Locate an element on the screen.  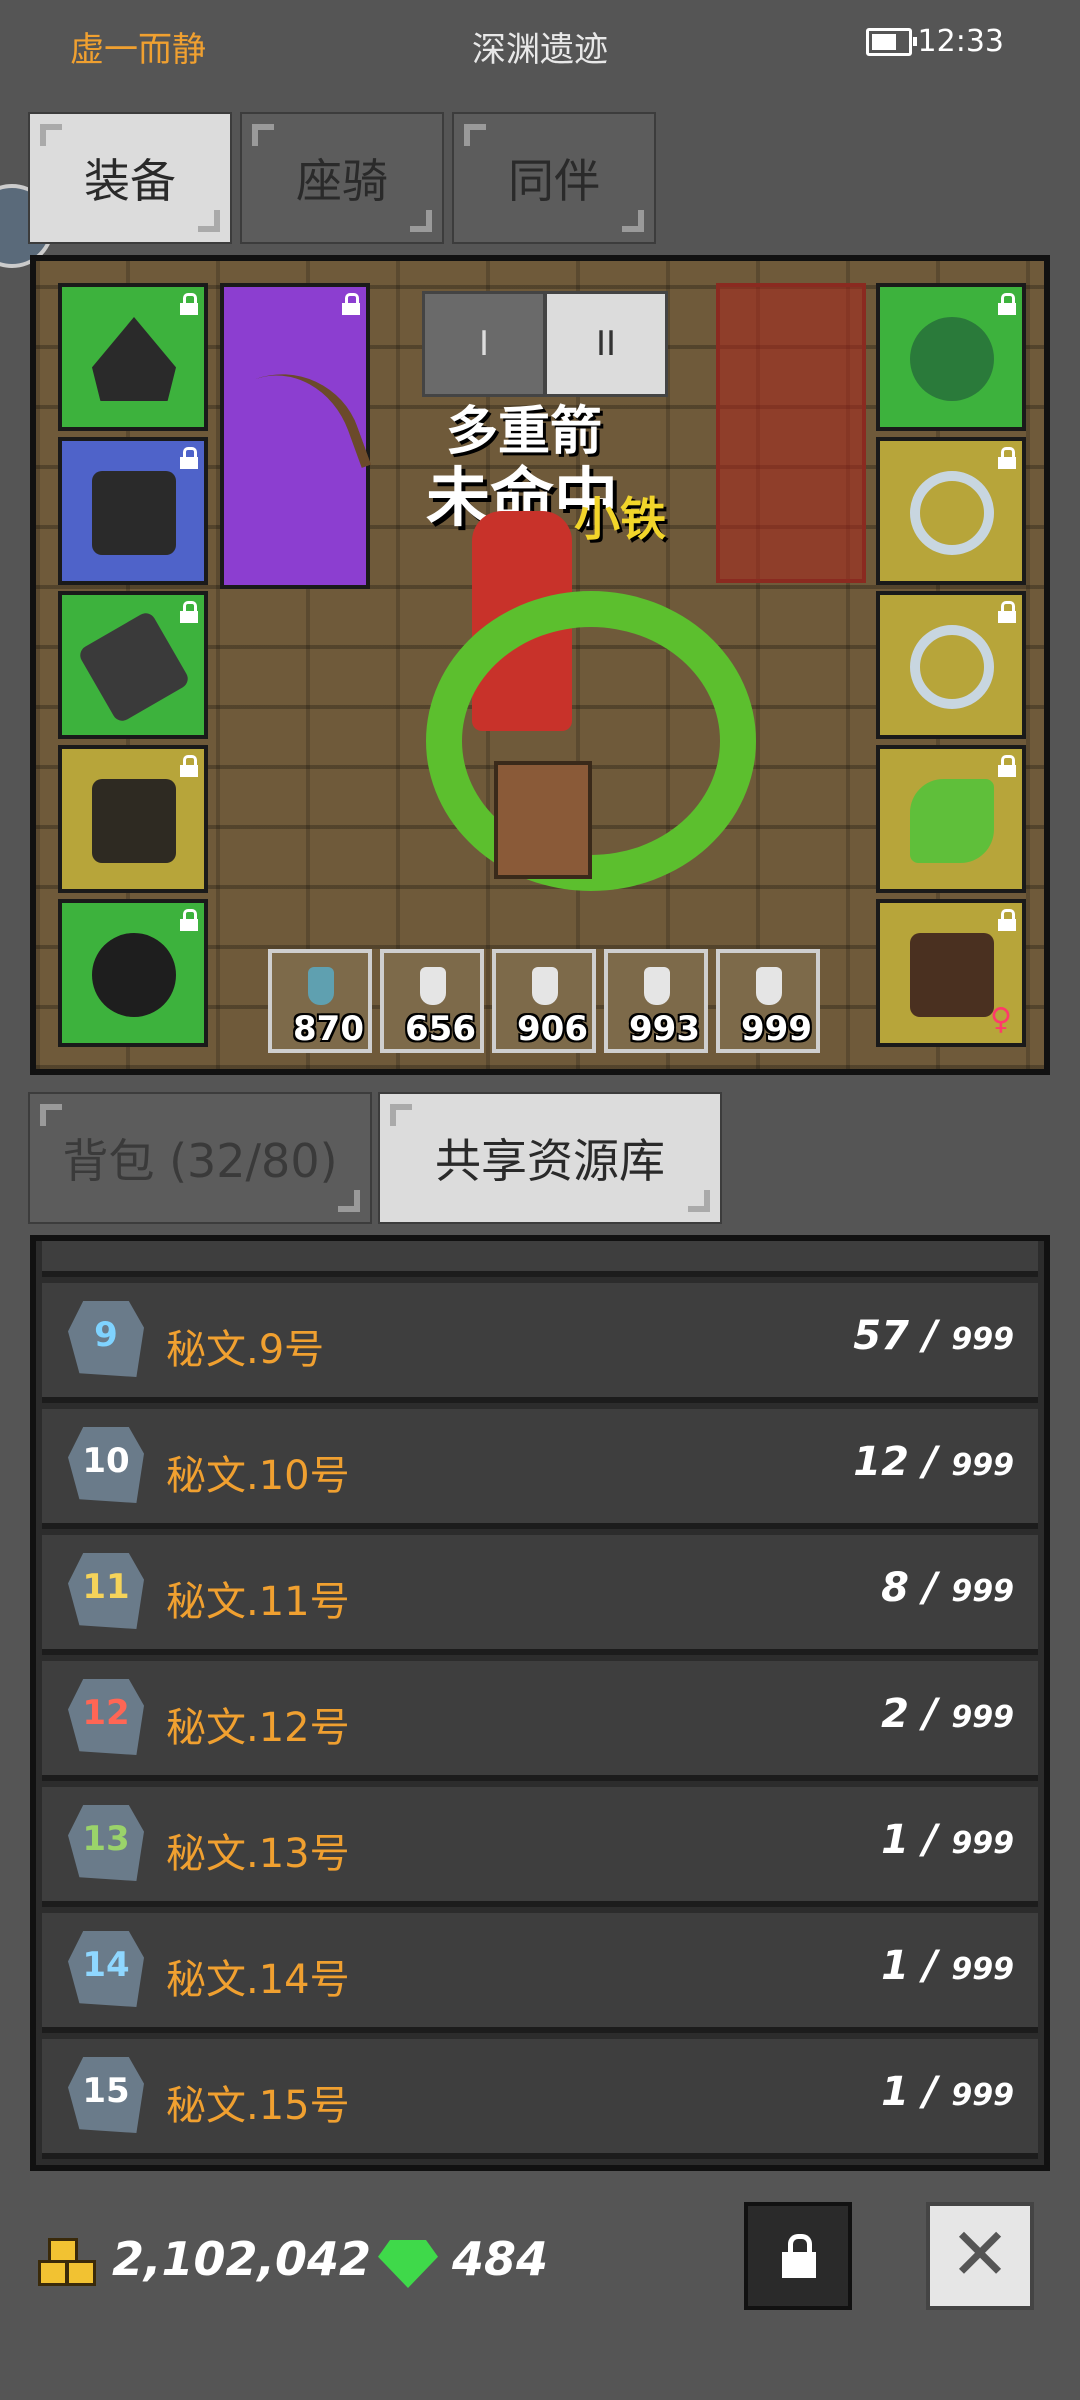
potion-count: 906 is located at coordinates (552, 1029).